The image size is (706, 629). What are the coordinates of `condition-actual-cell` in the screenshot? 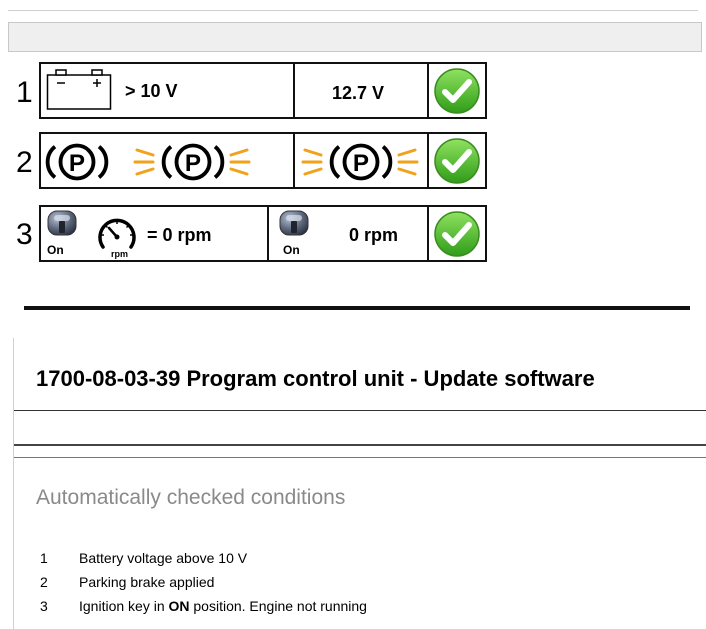 It's located at (361, 160).